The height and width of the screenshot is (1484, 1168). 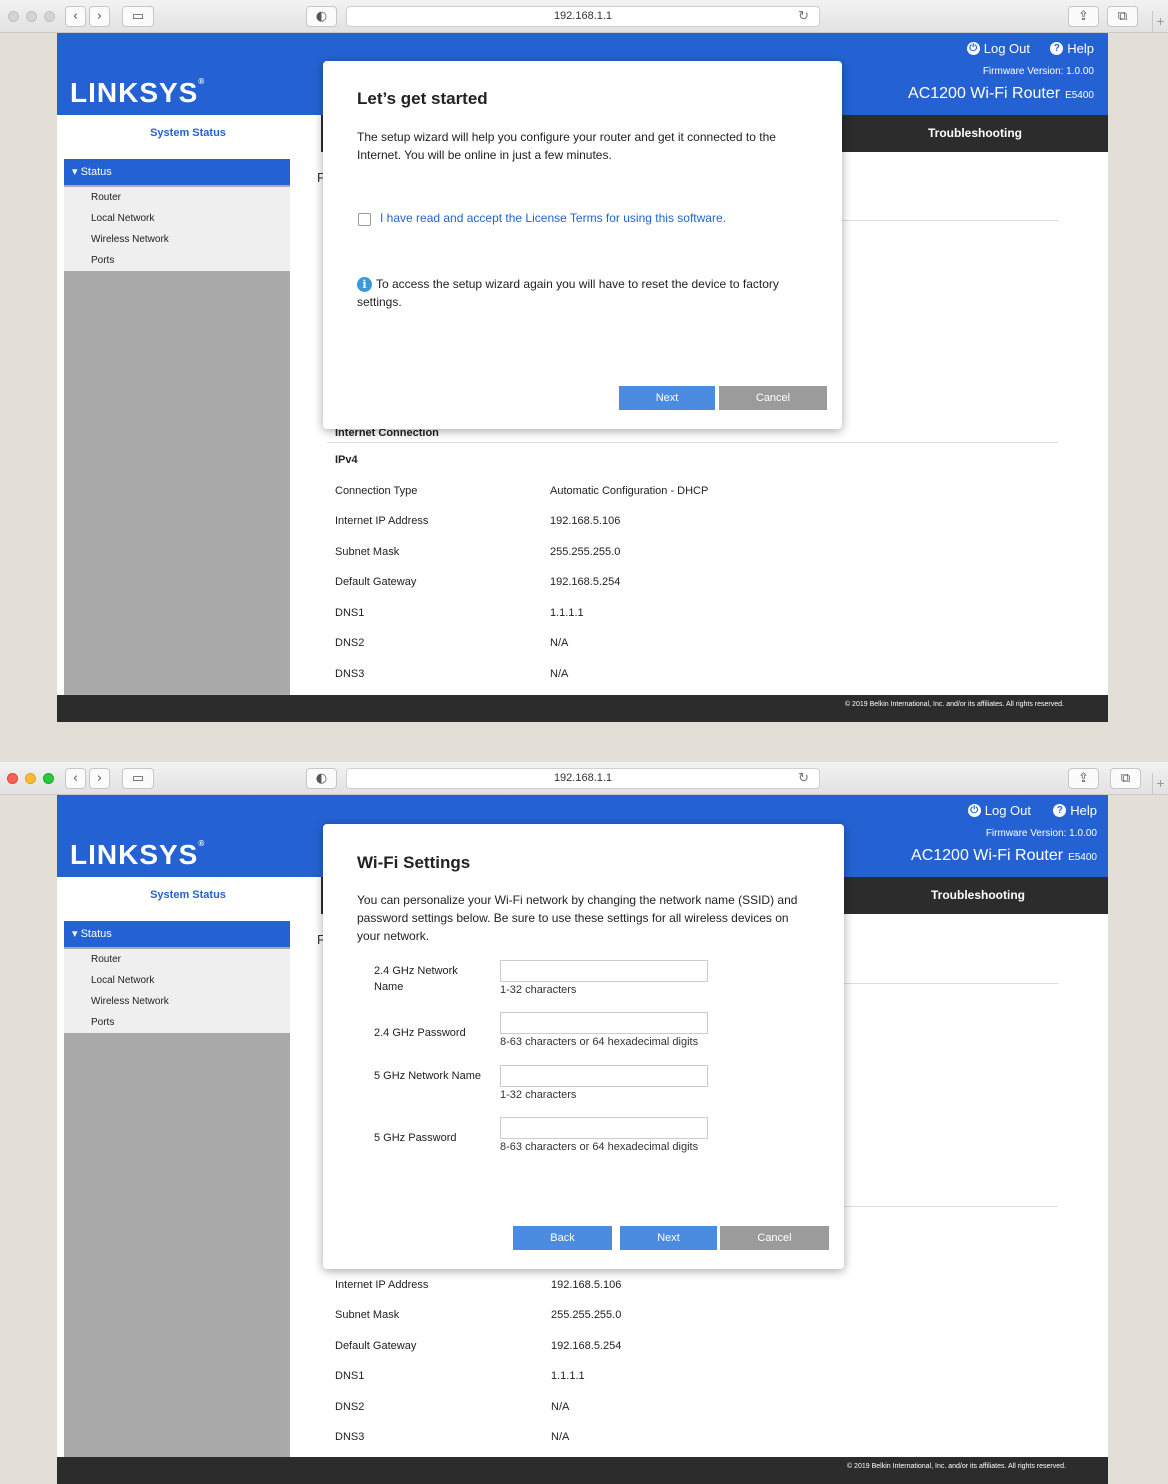 I want to click on wifi-24-password-input, so click(x=604, y=1023).